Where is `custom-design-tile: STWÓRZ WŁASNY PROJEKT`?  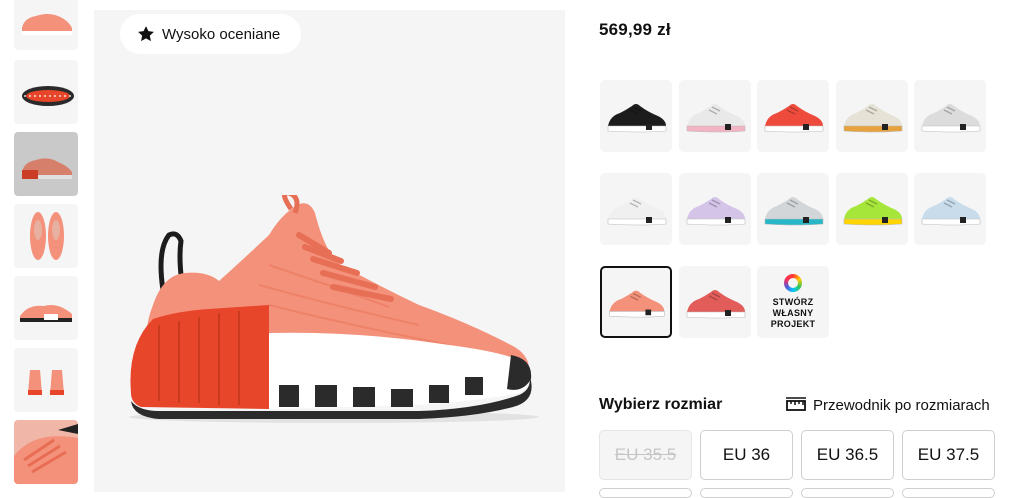
custom-design-tile: STWÓRZ WŁASNY PROJEKT is located at coordinates (793, 302).